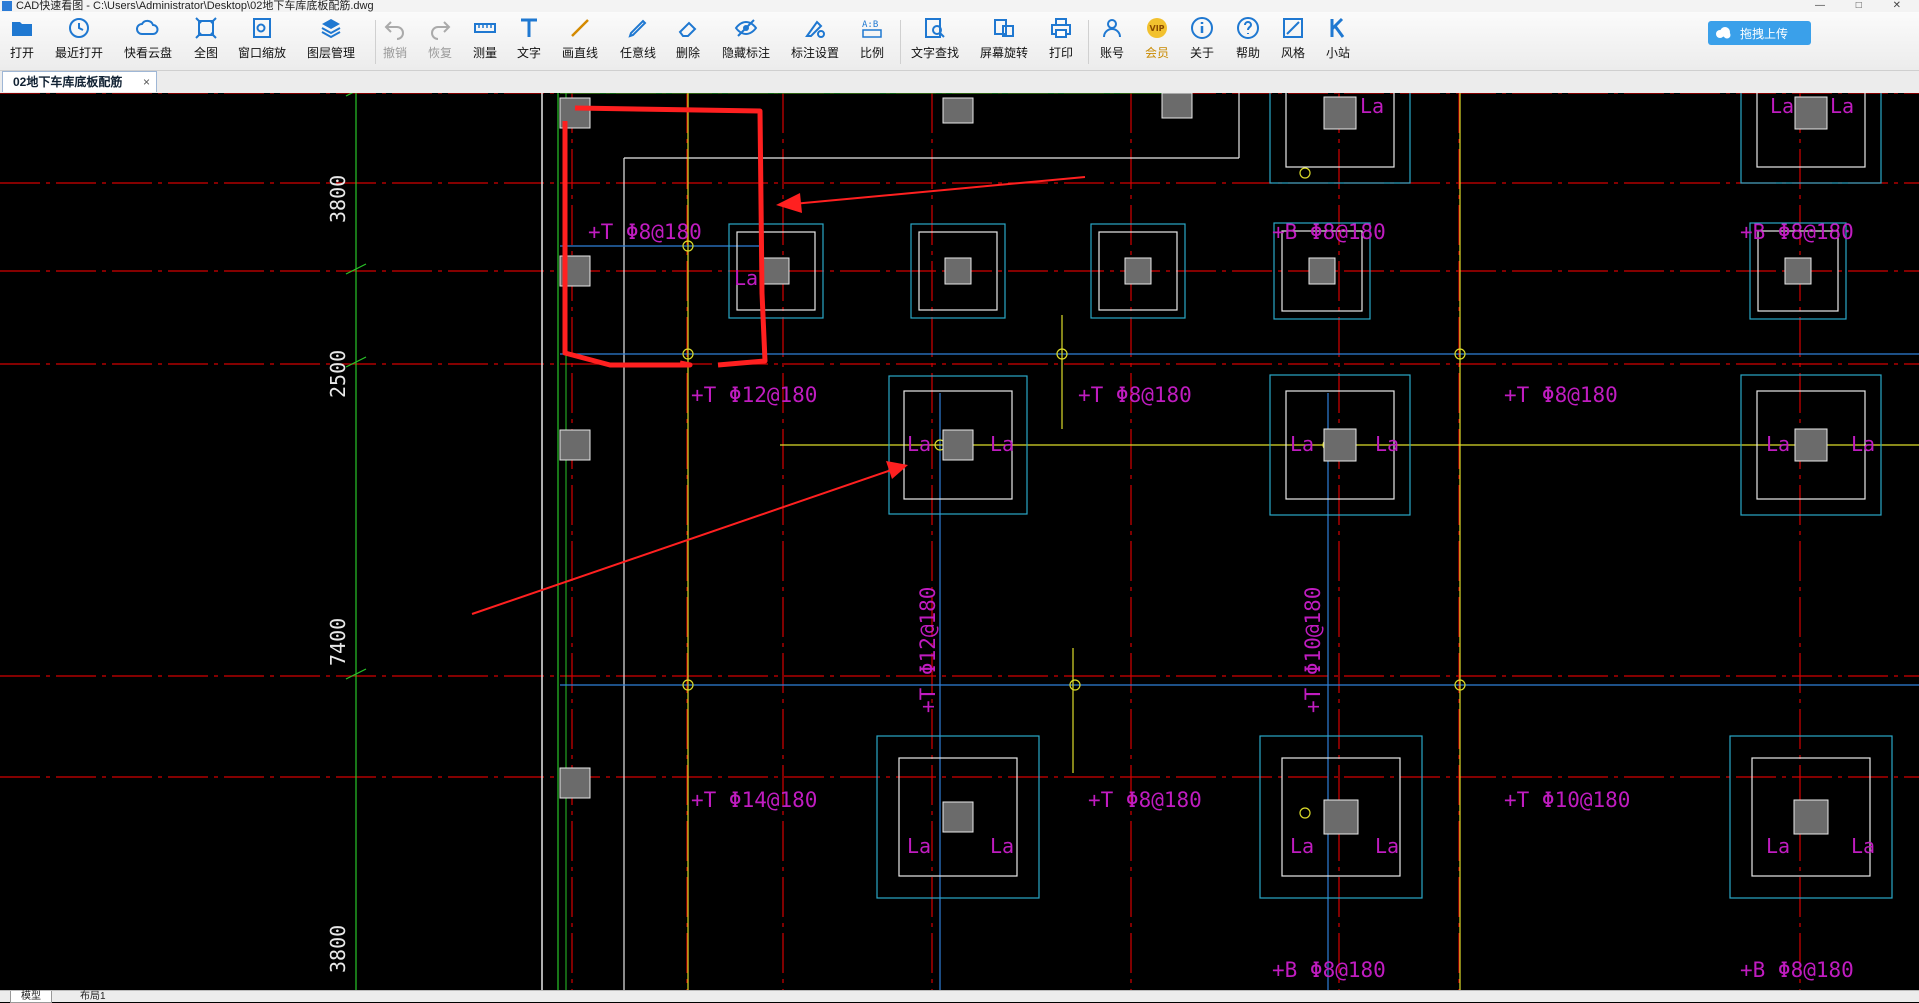 This screenshot has height=1003, width=1919. I want to click on toolbar-button-label: 全图, so click(205, 53).